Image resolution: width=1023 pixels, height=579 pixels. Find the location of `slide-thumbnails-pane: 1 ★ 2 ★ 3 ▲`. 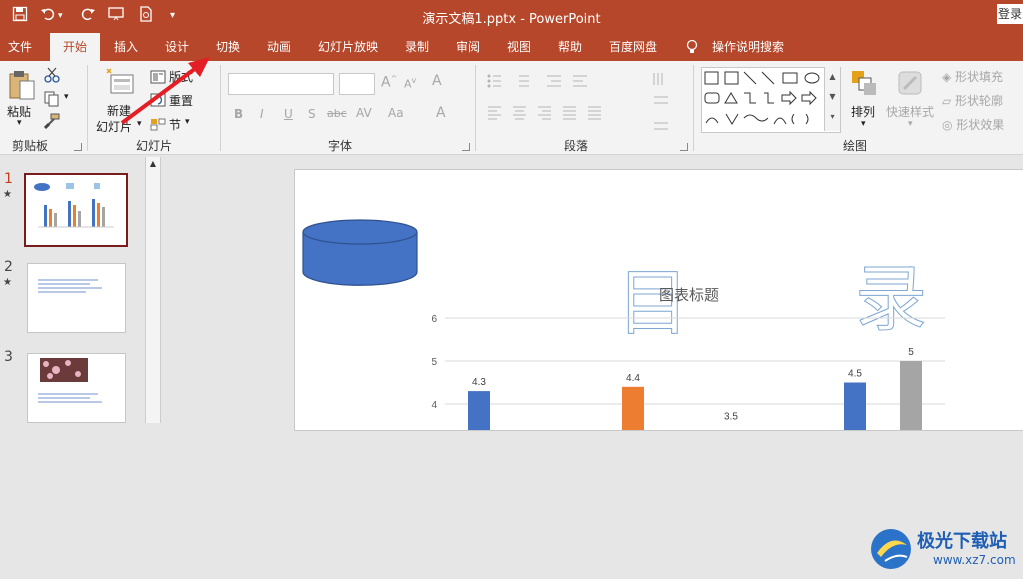

slide-thumbnails-pane: 1 ★ 2 ★ 3 ▲ is located at coordinates (81, 289).